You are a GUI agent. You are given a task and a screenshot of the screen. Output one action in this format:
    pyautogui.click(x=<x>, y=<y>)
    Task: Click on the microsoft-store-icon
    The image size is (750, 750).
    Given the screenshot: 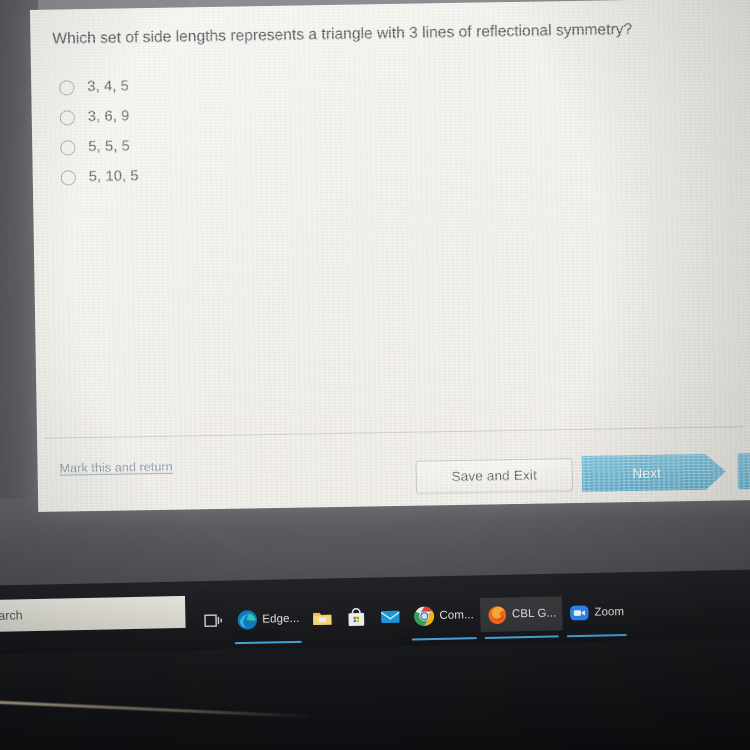 What is the action you would take?
    pyautogui.click(x=356, y=617)
    